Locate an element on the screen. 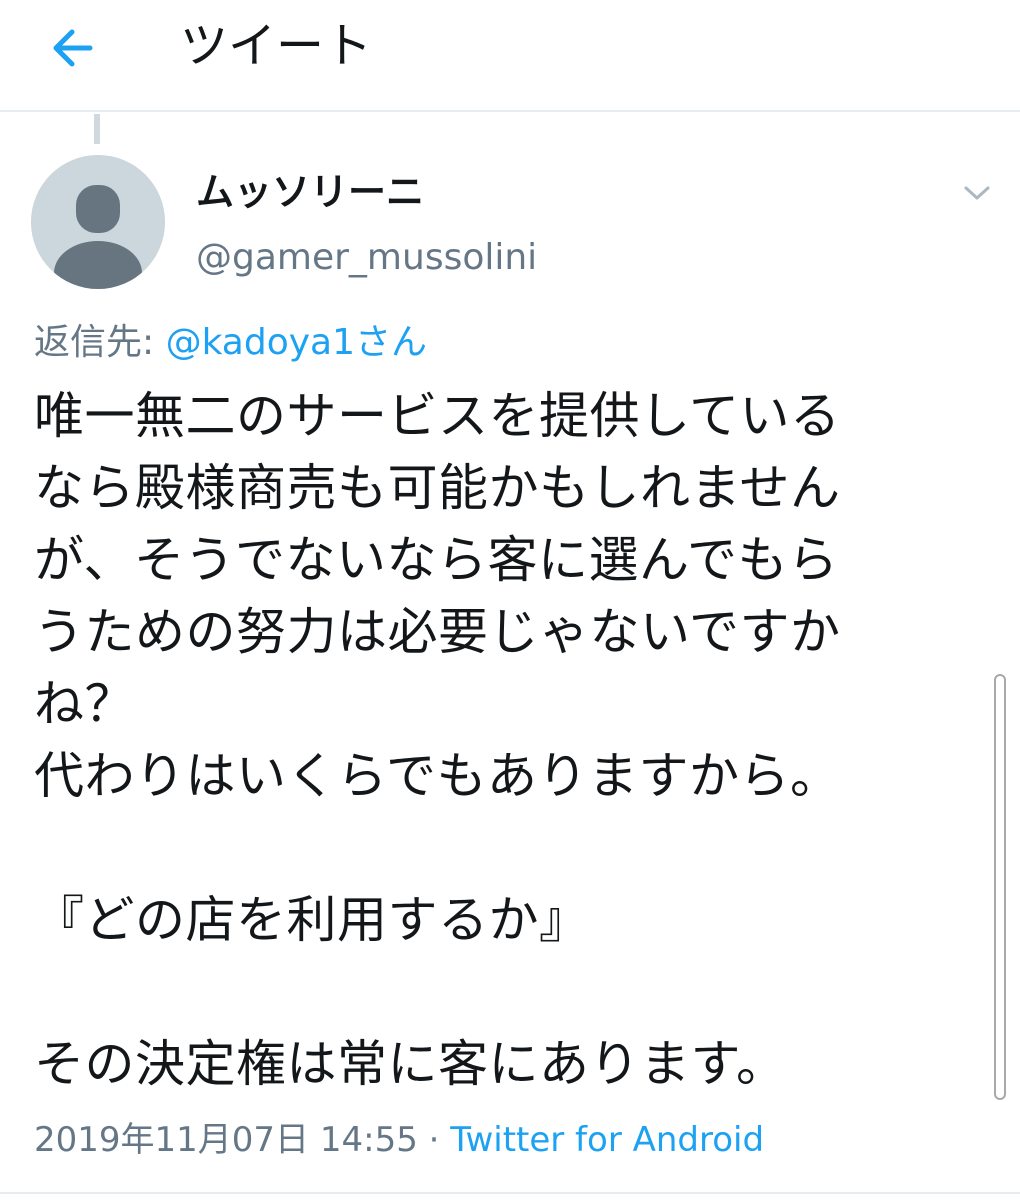 This screenshot has height=1200, width=1020. tweet-menu-button is located at coordinates (977, 193).